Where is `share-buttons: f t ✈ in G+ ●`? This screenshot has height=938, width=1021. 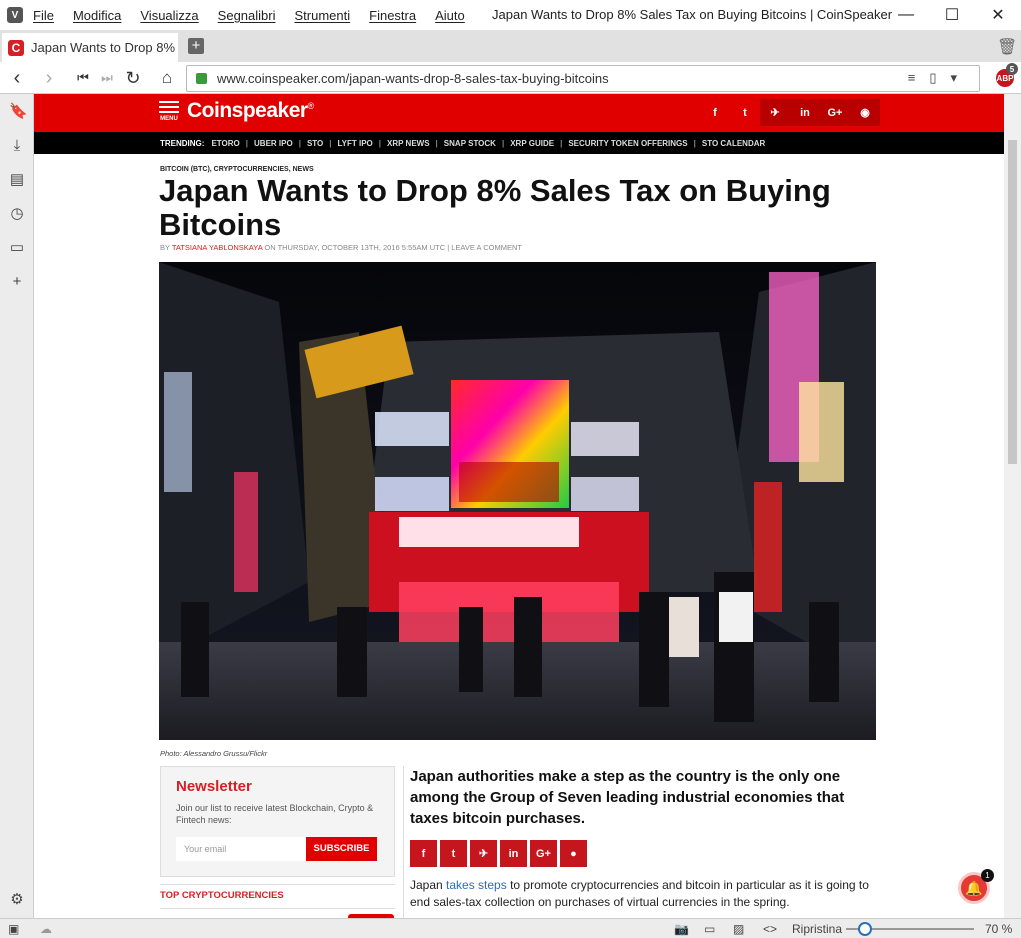
share-buttons: f t ✈ in G+ ● is located at coordinates (500, 853).